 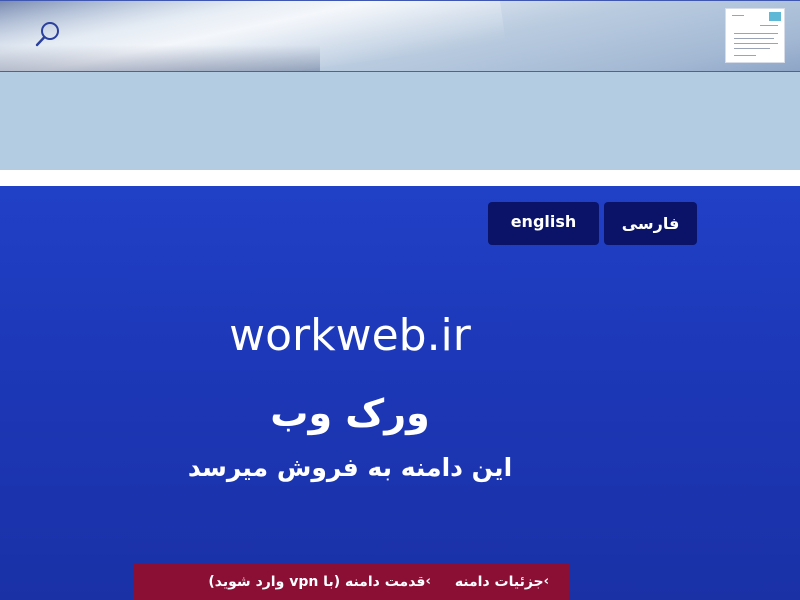 I want to click on domain-age-label: قدمت دامنه (با vpn وارد شوید), so click(x=317, y=581).